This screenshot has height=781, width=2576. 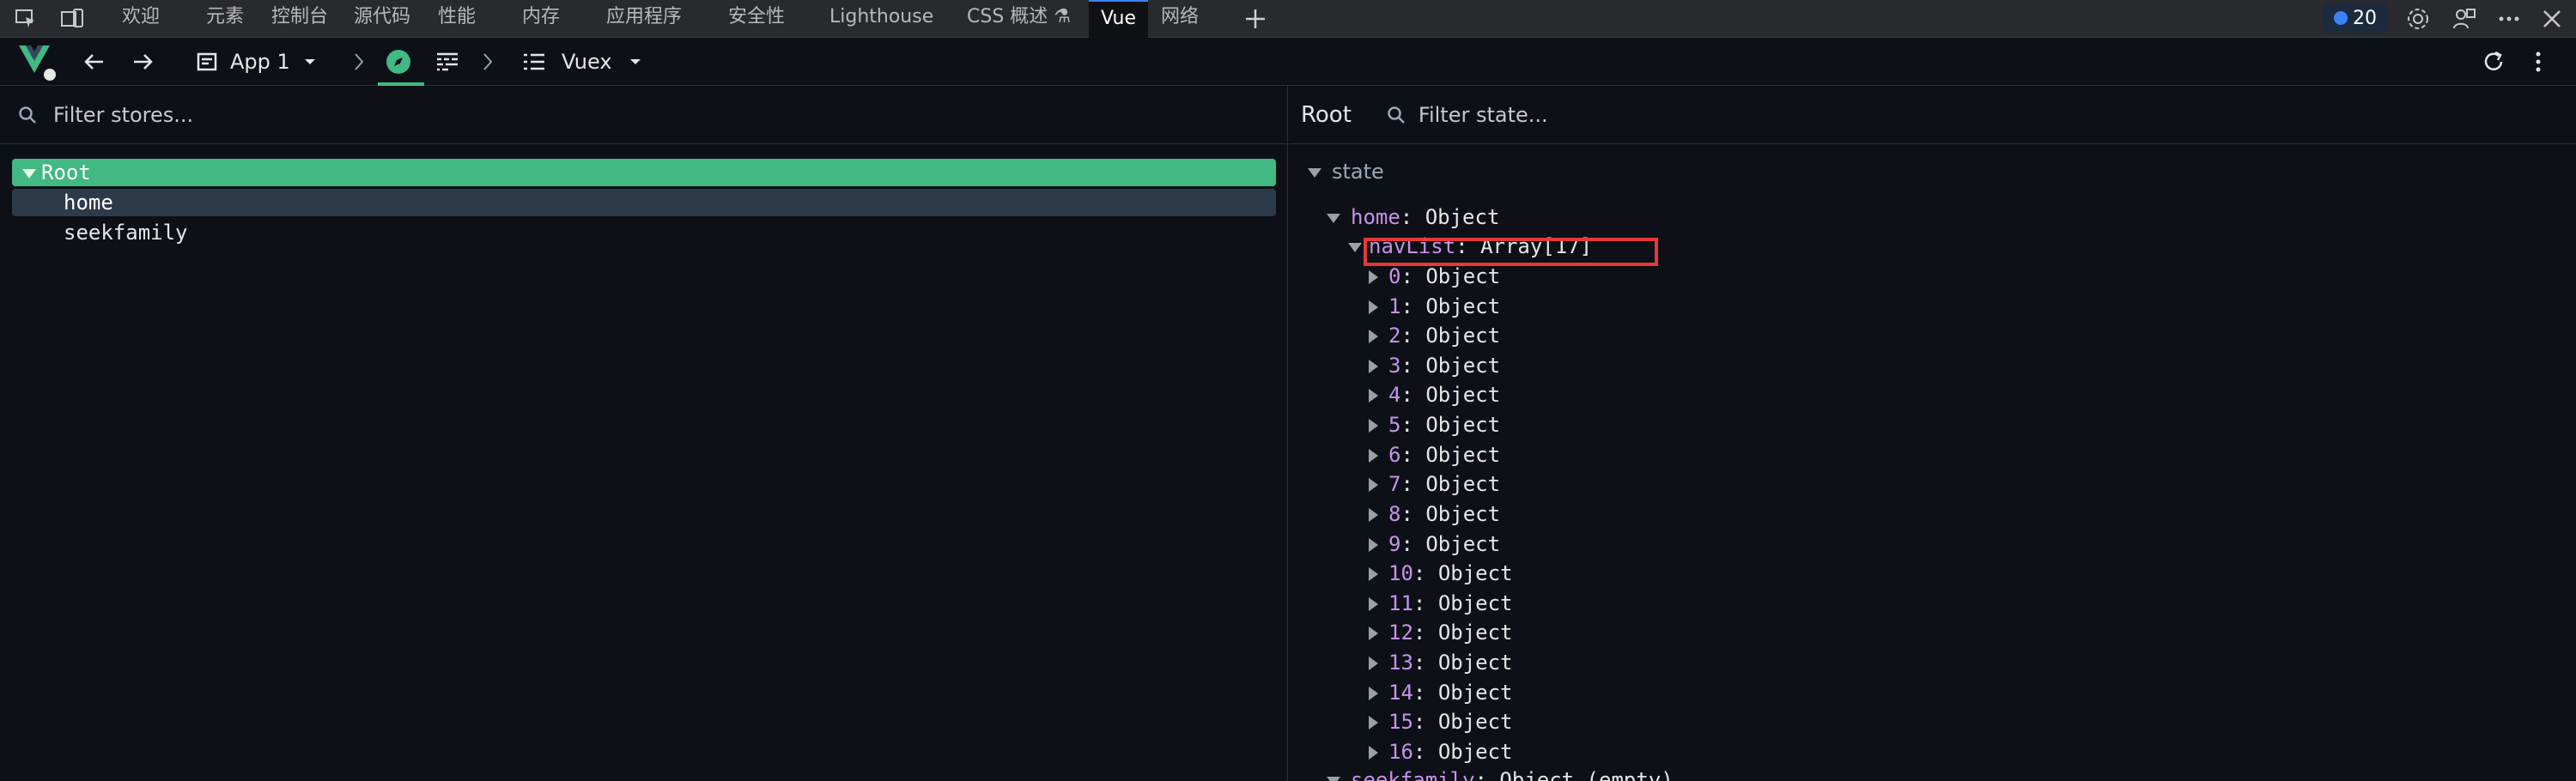 What do you see at coordinates (1441, 751) in the screenshot?
I see `state-row-item: 16: Object` at bounding box center [1441, 751].